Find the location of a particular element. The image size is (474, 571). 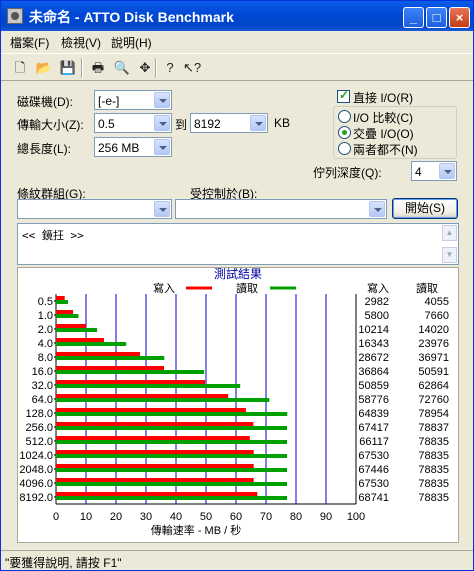

read-value-64.0: 72760 is located at coordinates (433, 400).